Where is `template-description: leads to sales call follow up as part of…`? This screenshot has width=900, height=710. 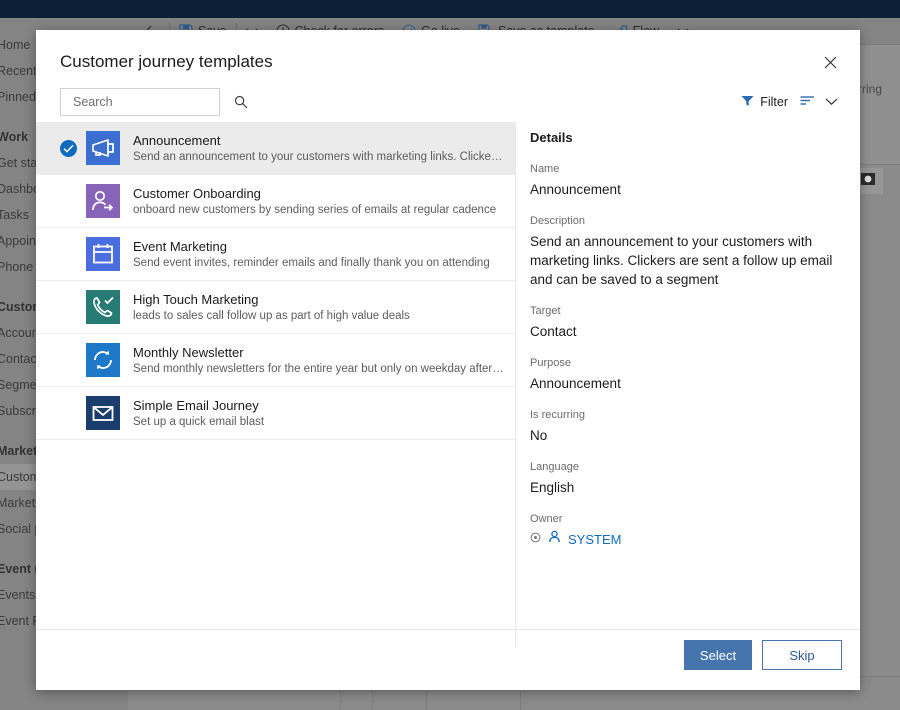
template-description: leads to sales call follow up as part of… is located at coordinates (271, 315).